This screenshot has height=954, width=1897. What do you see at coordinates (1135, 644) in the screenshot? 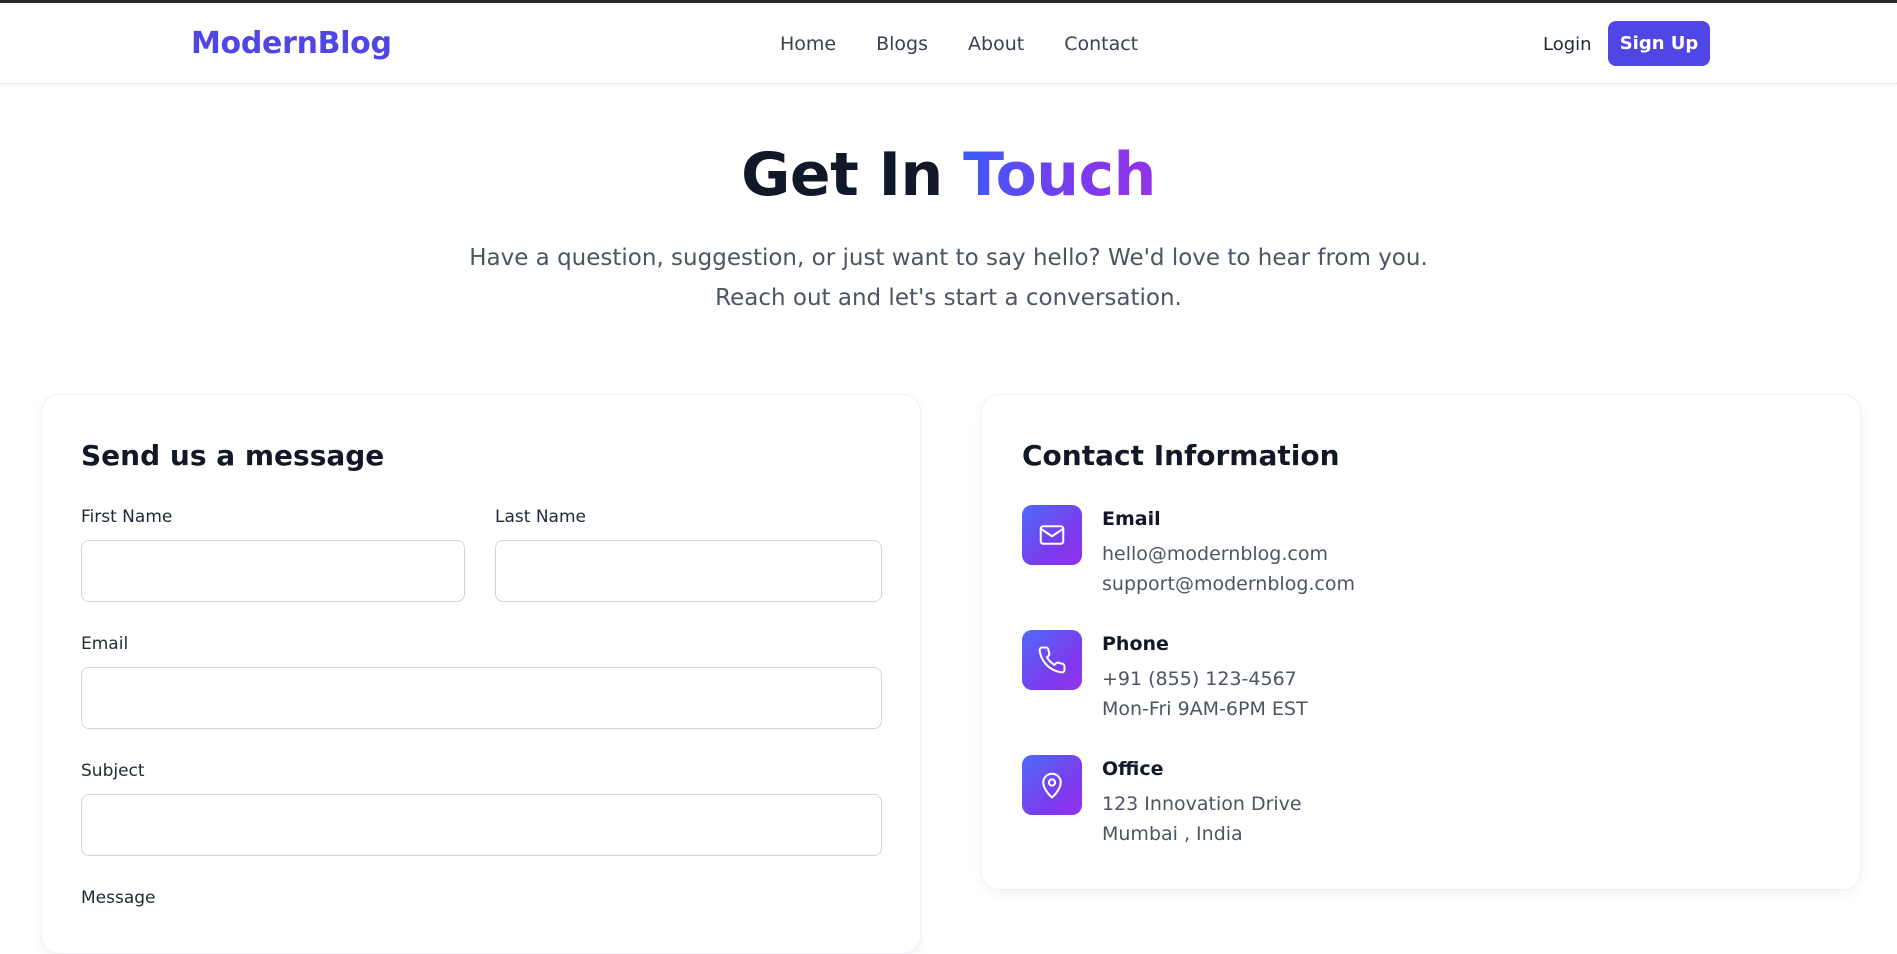
I see `contact-item-heading: Phone` at bounding box center [1135, 644].